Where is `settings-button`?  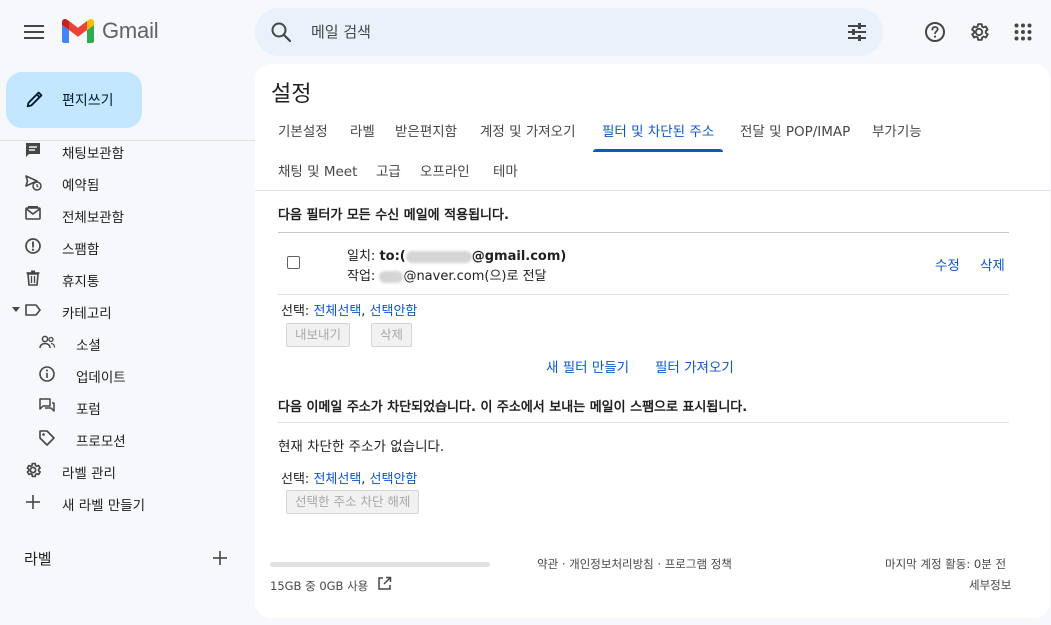 settings-button is located at coordinates (979, 32).